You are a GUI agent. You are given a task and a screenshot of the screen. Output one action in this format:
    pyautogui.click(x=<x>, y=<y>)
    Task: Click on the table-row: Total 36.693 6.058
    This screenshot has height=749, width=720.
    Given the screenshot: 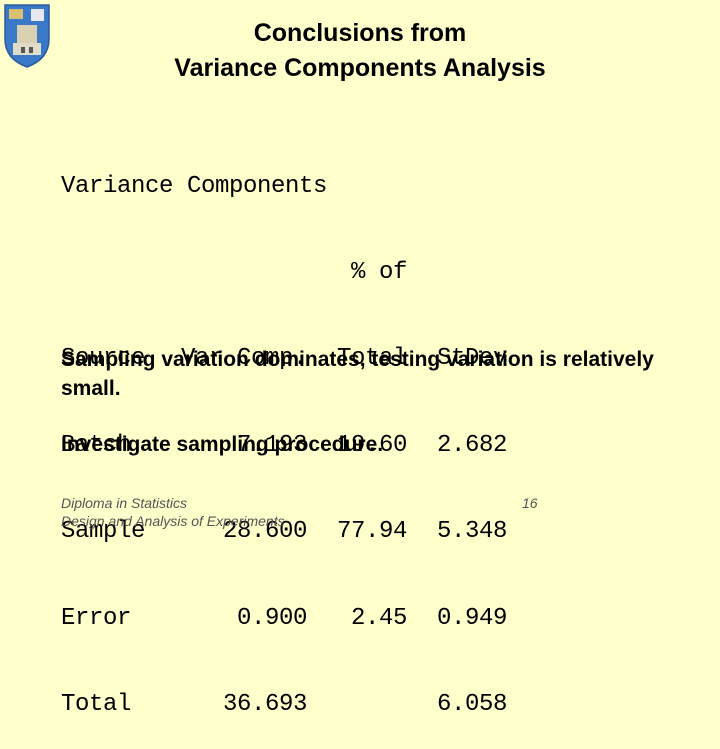 What is the action you would take?
    pyautogui.click(x=284, y=705)
    